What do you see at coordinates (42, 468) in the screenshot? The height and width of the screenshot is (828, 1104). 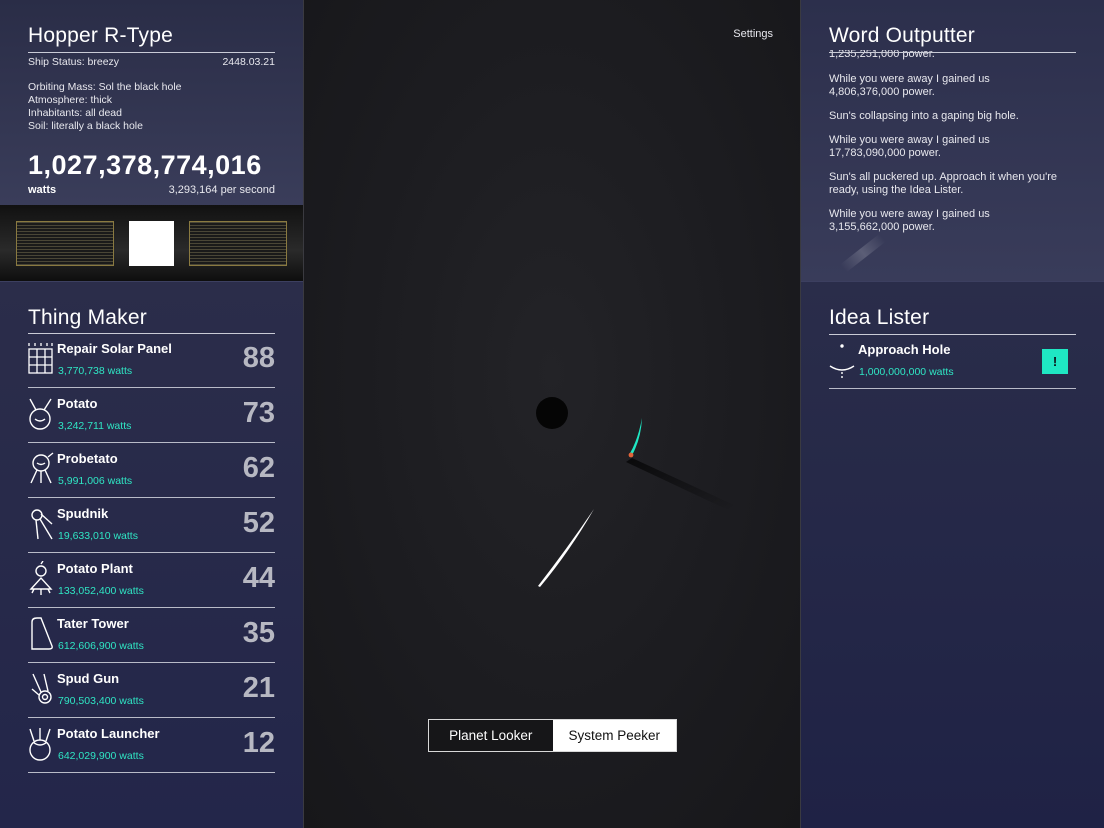 I see `probetato-icon` at bounding box center [42, 468].